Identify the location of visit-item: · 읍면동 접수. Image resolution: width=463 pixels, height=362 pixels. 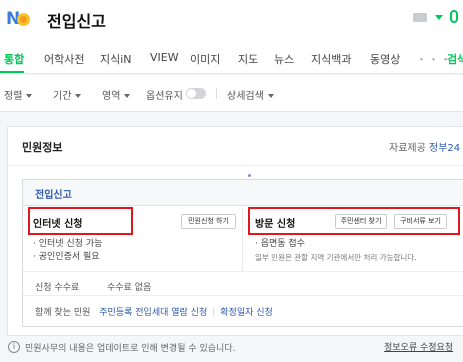
(280, 244).